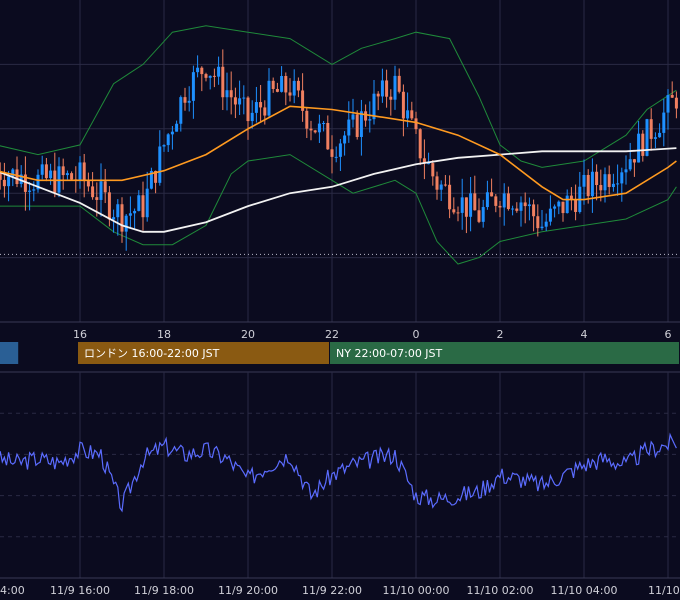  I want to click on price-axis-tick-label: 4, so click(584, 334).